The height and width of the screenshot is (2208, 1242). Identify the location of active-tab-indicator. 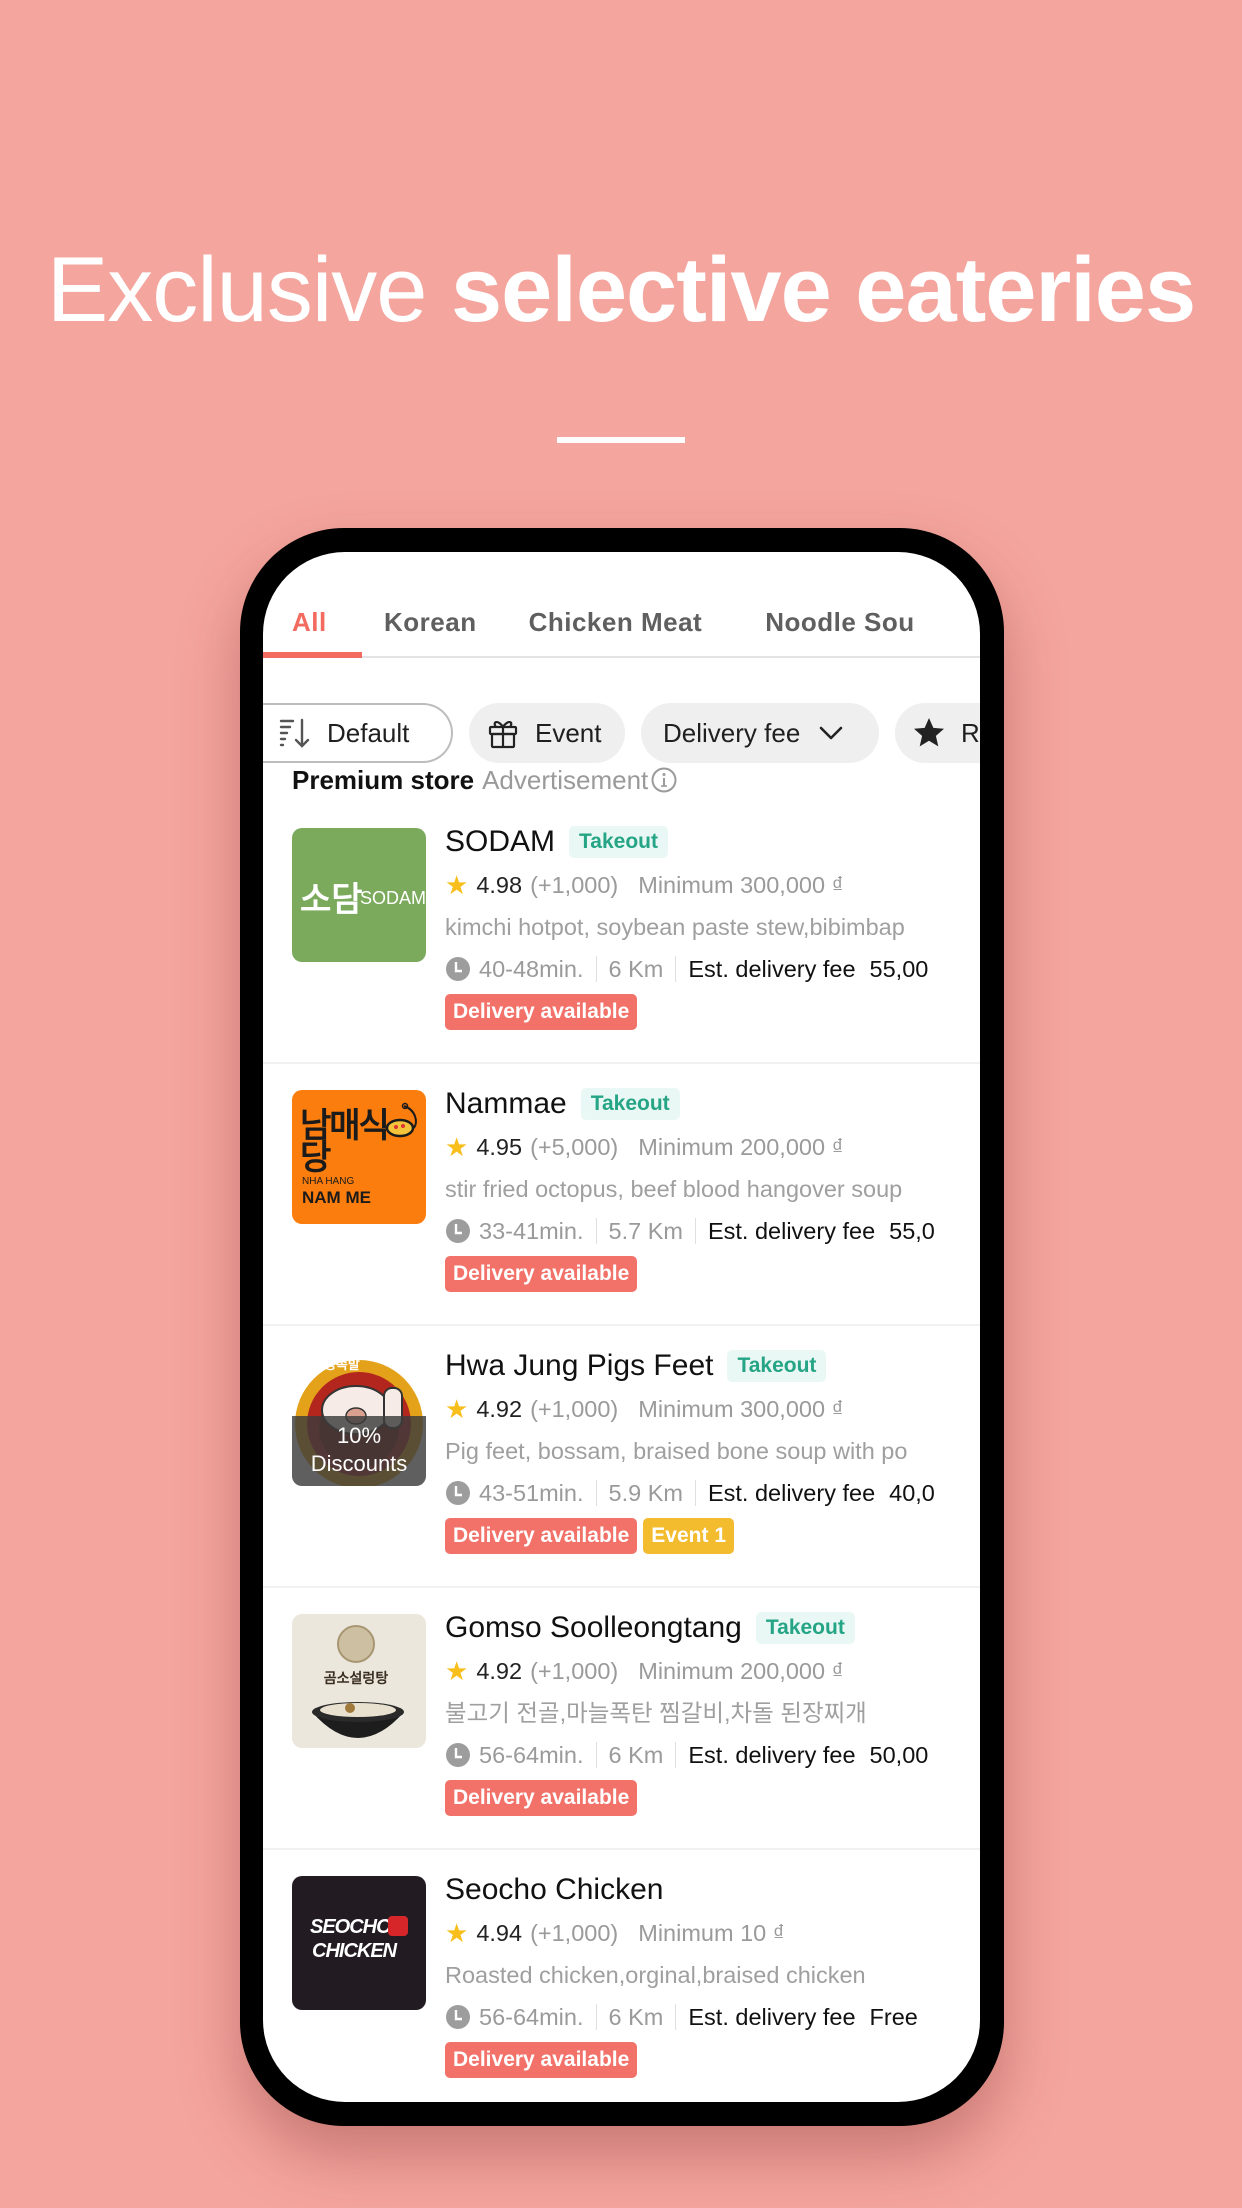
(312, 655).